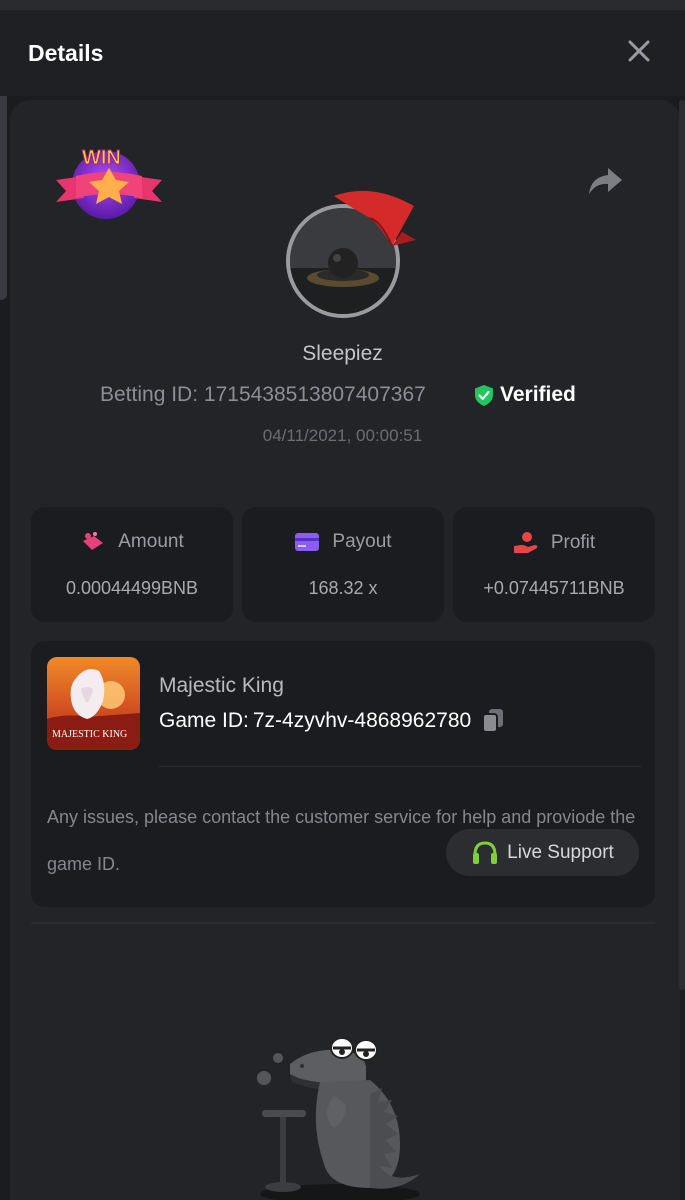 The image size is (685, 1200). I want to click on section-divider, so click(343, 923).